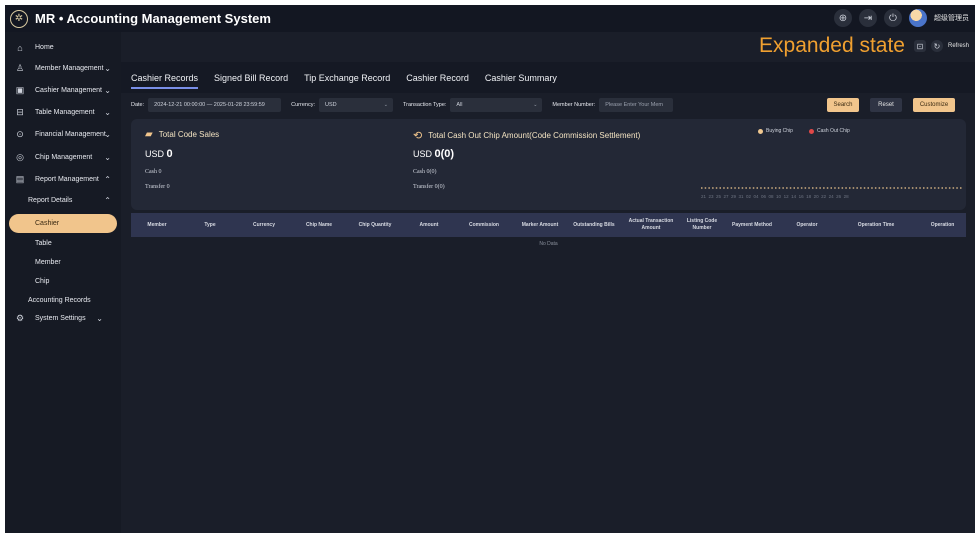 This screenshot has width=980, height=535. What do you see at coordinates (63, 47) in the screenshot?
I see `sidebar-item-home: ⌂ Home` at bounding box center [63, 47].